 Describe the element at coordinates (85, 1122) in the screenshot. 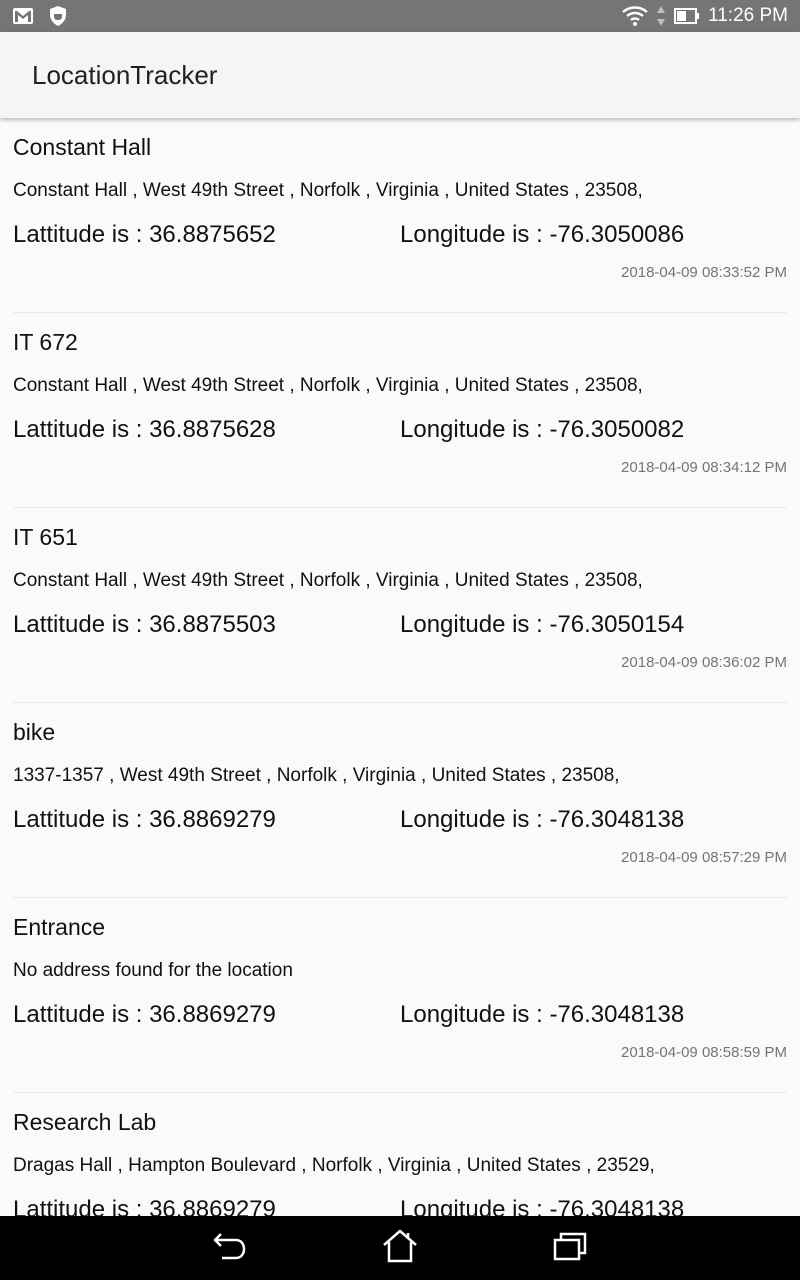

I see `location-name: Research Lab` at that location.